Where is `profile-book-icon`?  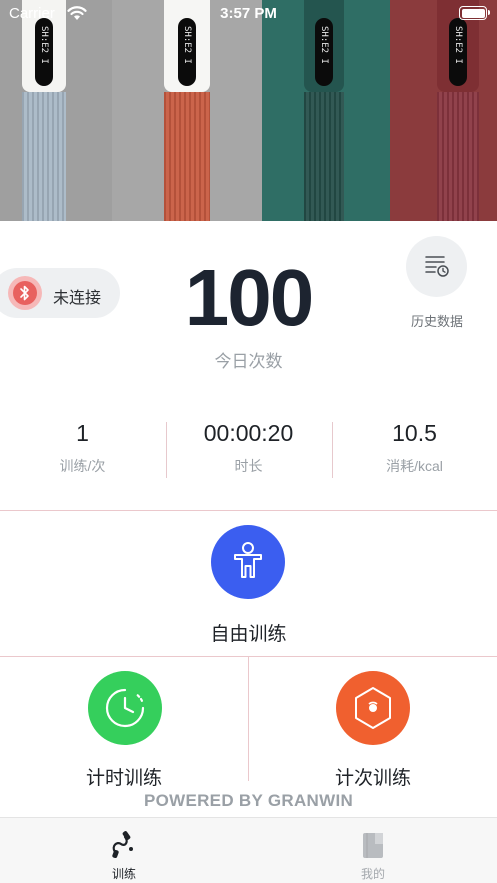
profile-book-icon is located at coordinates (373, 845).